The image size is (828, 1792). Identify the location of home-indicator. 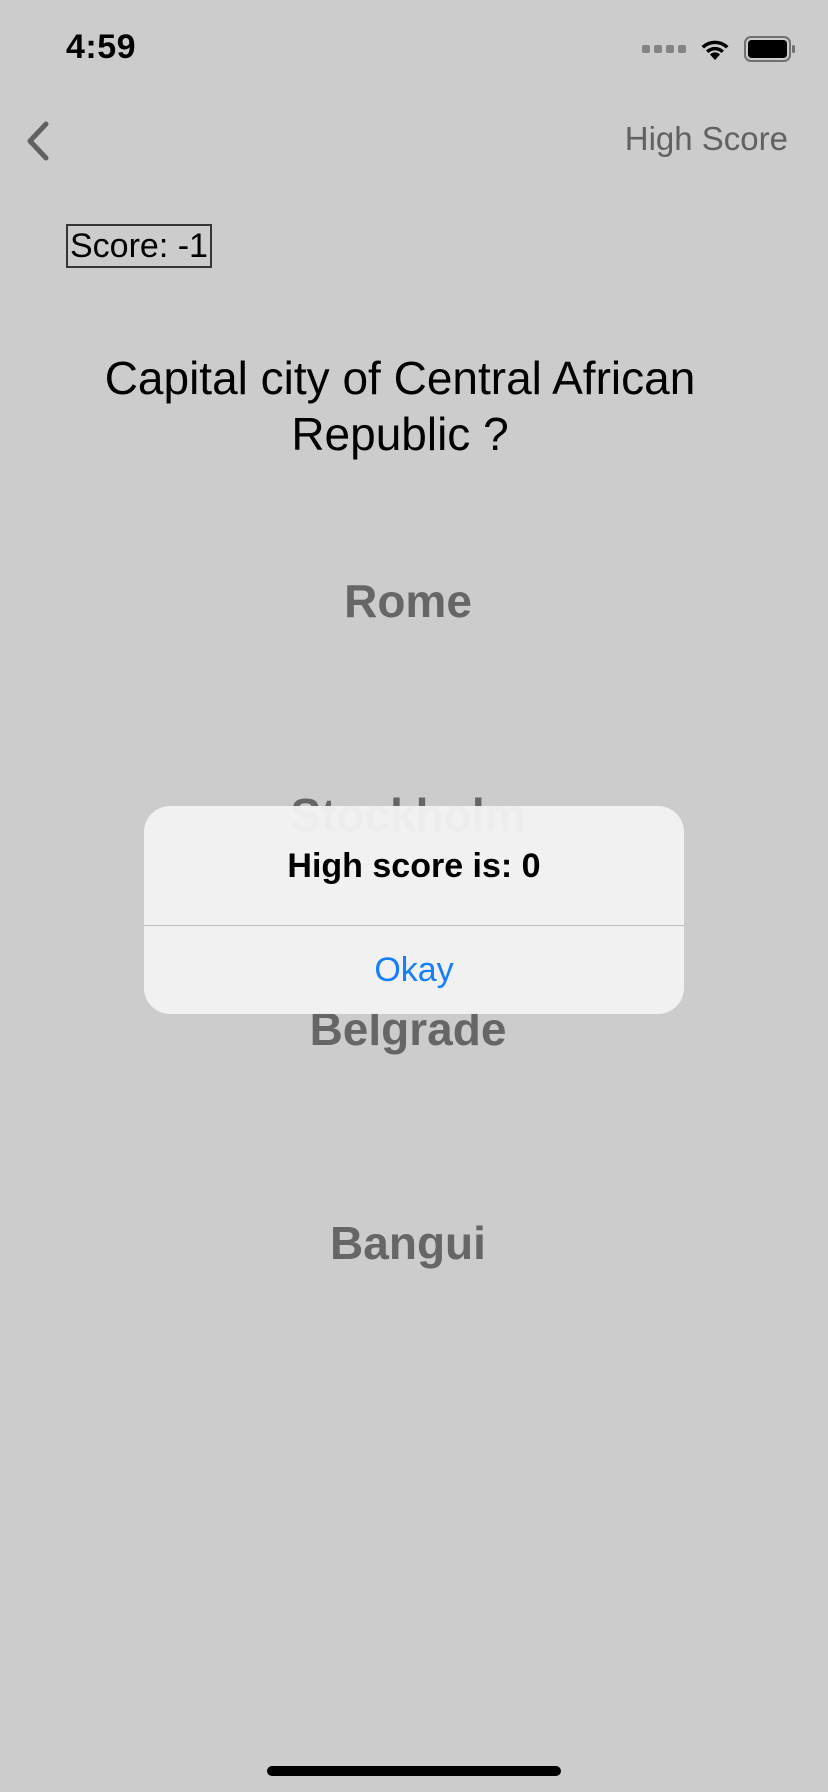
(414, 1771).